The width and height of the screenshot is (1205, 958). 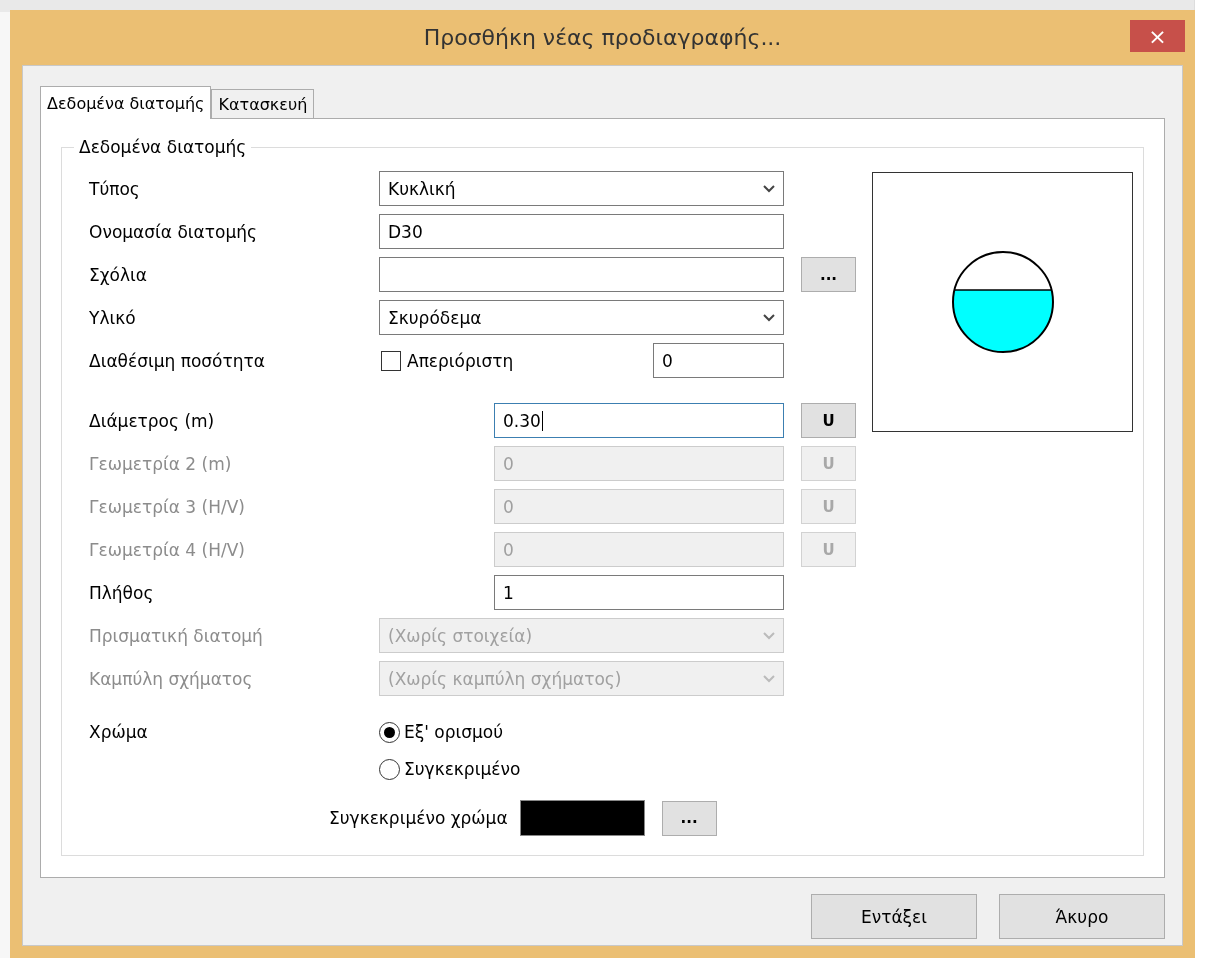 What do you see at coordinates (461, 360) in the screenshot?
I see `checkbox-label: Απεριόριστη` at bounding box center [461, 360].